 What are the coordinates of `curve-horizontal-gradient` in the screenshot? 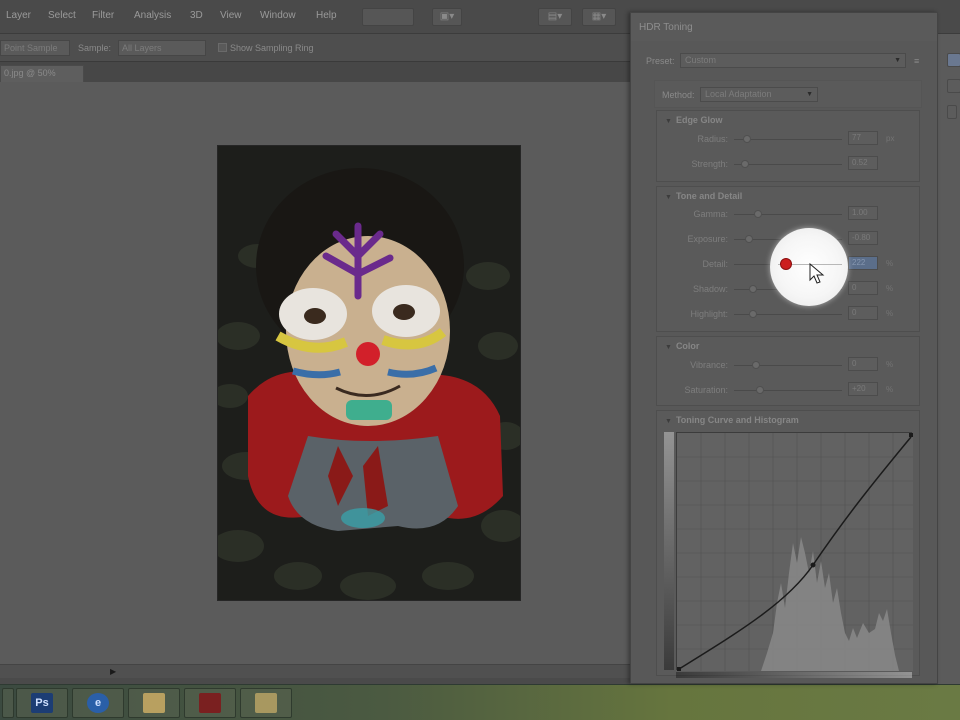 It's located at (794, 675).